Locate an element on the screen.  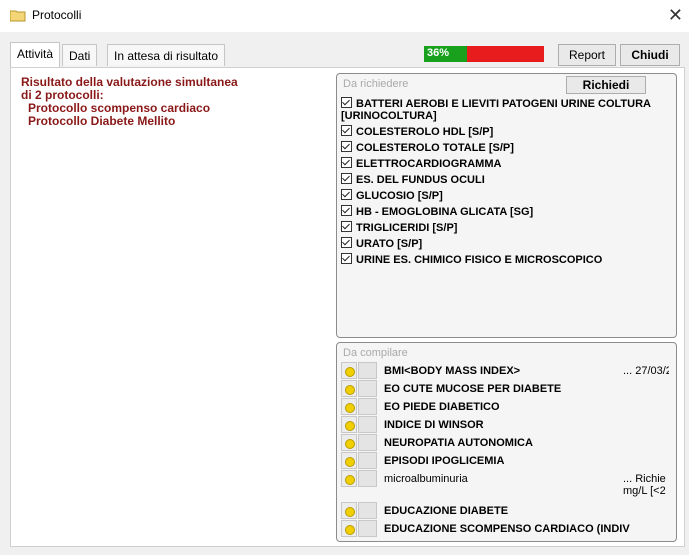
exam-item: URINE ES. CHIMICO FISICO E MICROSCOPICO is located at coordinates (471, 259).